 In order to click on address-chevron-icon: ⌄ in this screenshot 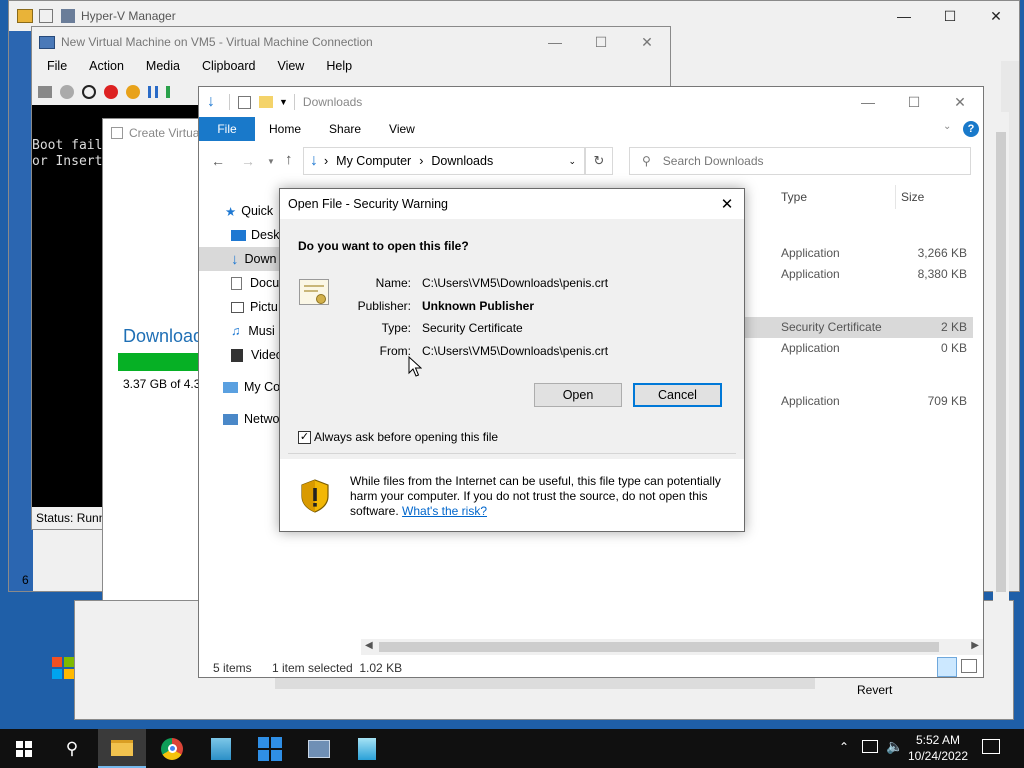, I will do `click(572, 161)`.